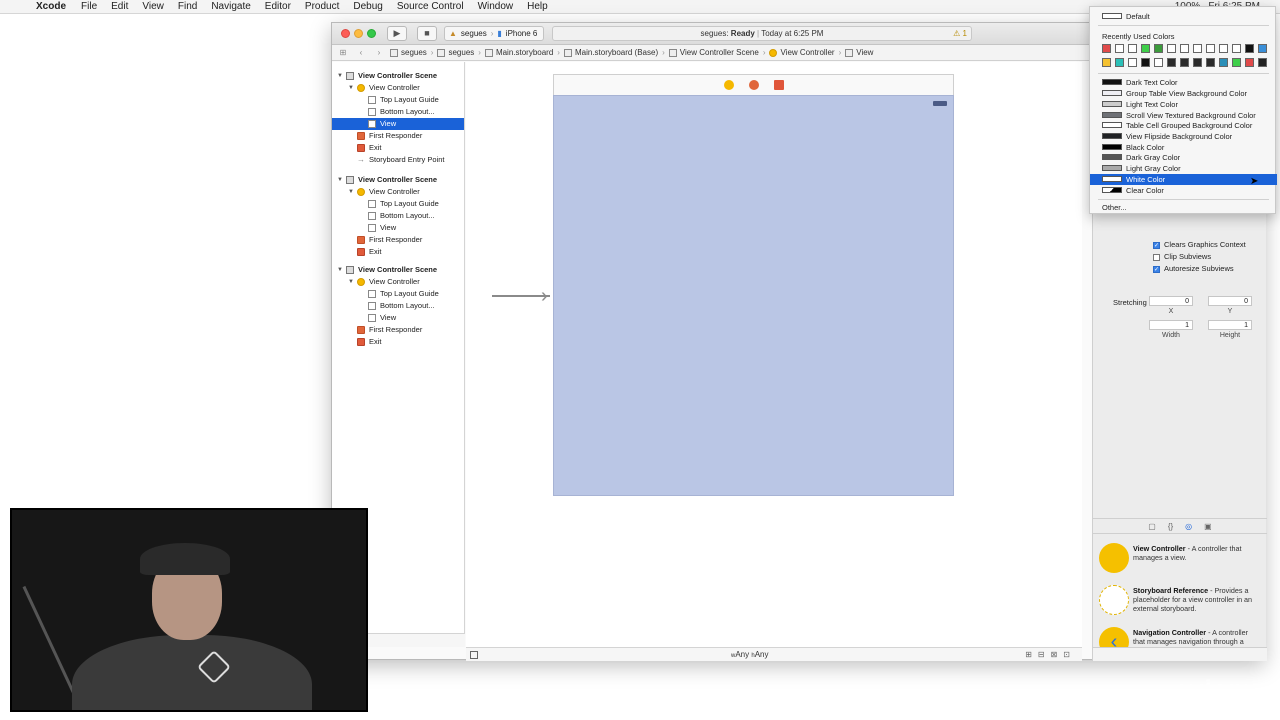 Image resolution: width=1280 pixels, height=720 pixels. I want to click on color-item: Table Cell Grouped Background Color, so click(1183, 125).